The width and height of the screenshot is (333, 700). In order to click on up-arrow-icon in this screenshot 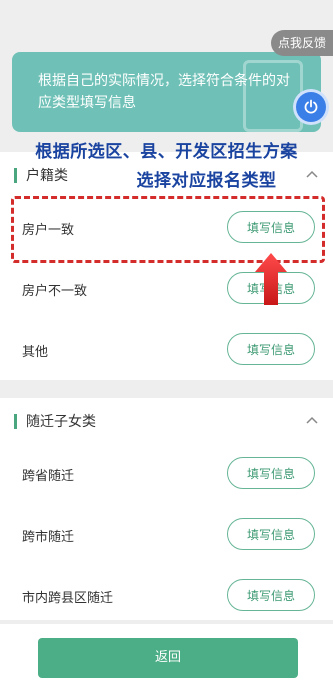, I will do `click(271, 279)`.